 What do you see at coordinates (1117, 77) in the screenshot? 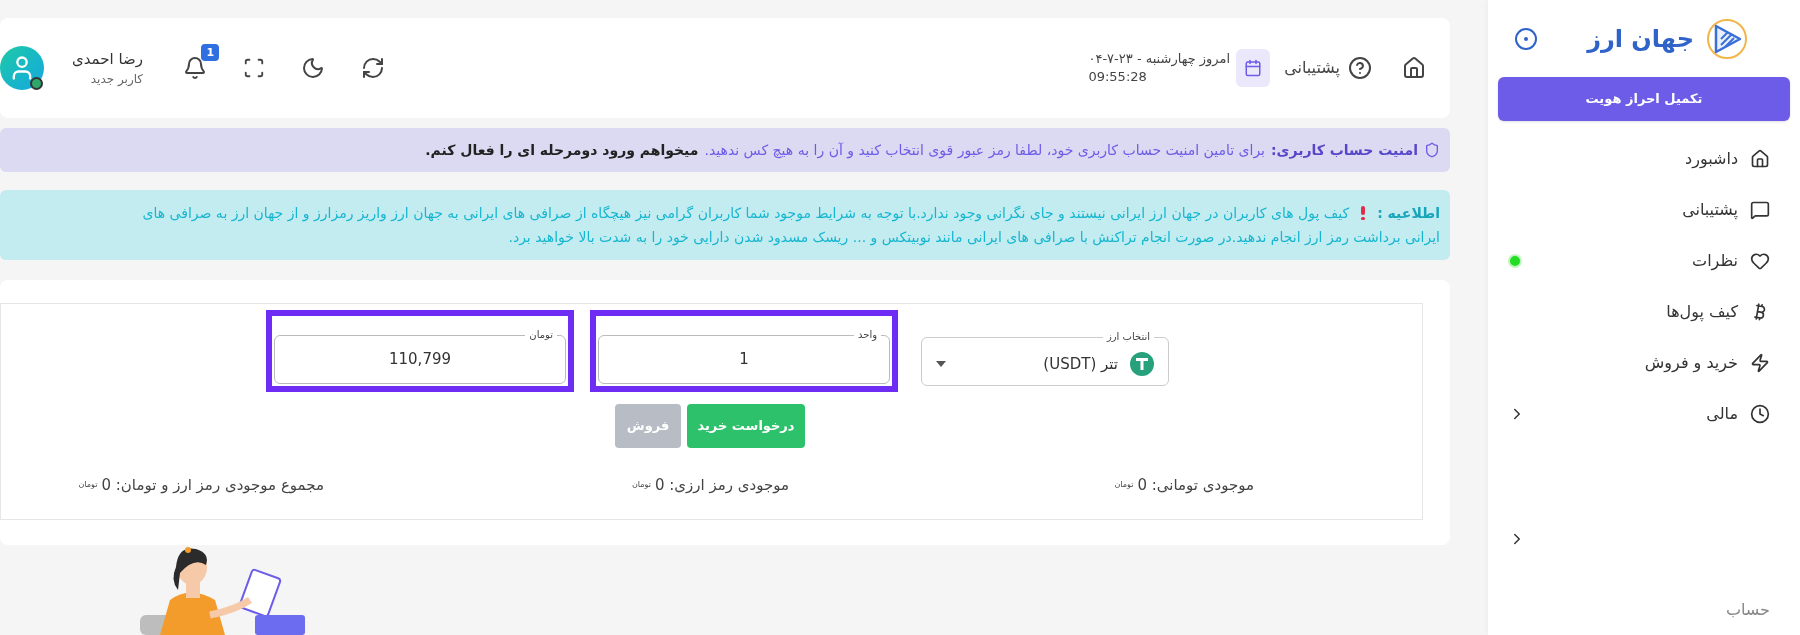
I see `clock-text: 09:55:28` at bounding box center [1117, 77].